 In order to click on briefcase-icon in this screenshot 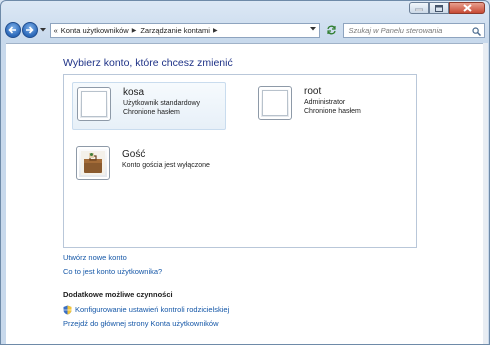, I will do `click(93, 163)`.